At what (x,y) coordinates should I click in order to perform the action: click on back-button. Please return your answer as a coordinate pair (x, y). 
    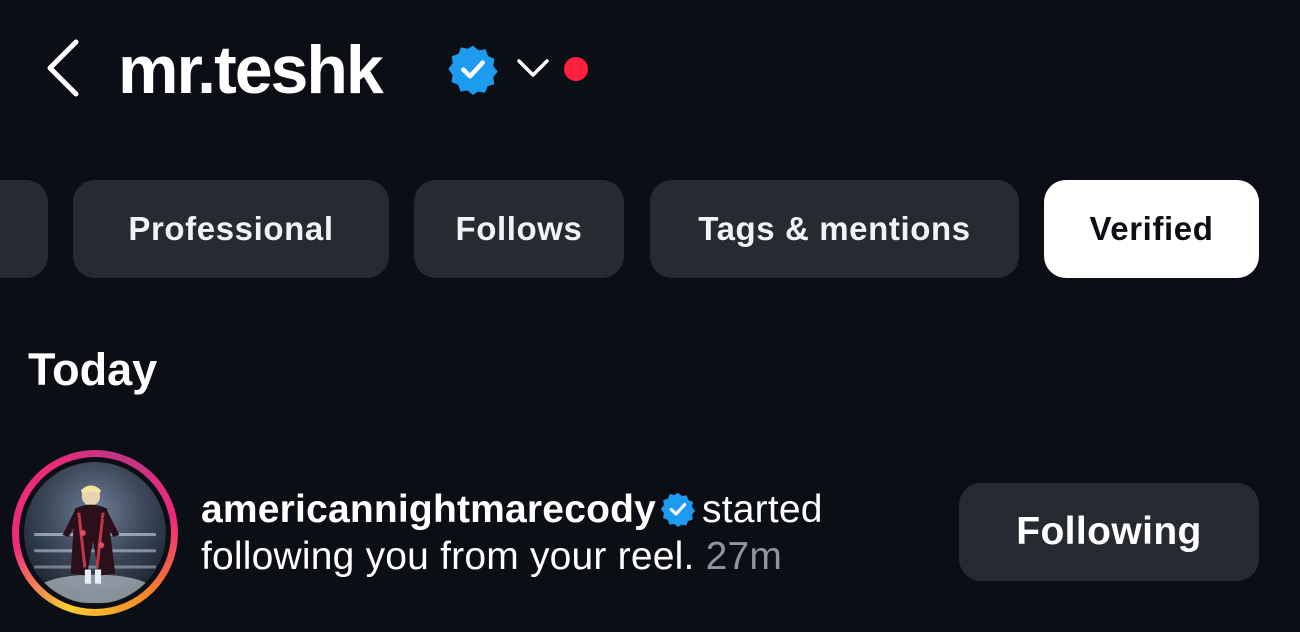
    Looking at the image, I should click on (62, 68).